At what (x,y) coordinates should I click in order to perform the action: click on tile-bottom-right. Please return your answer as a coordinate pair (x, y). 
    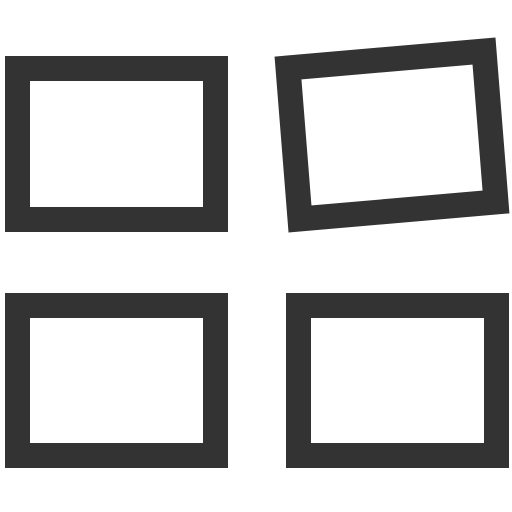
    Looking at the image, I should click on (397, 380).